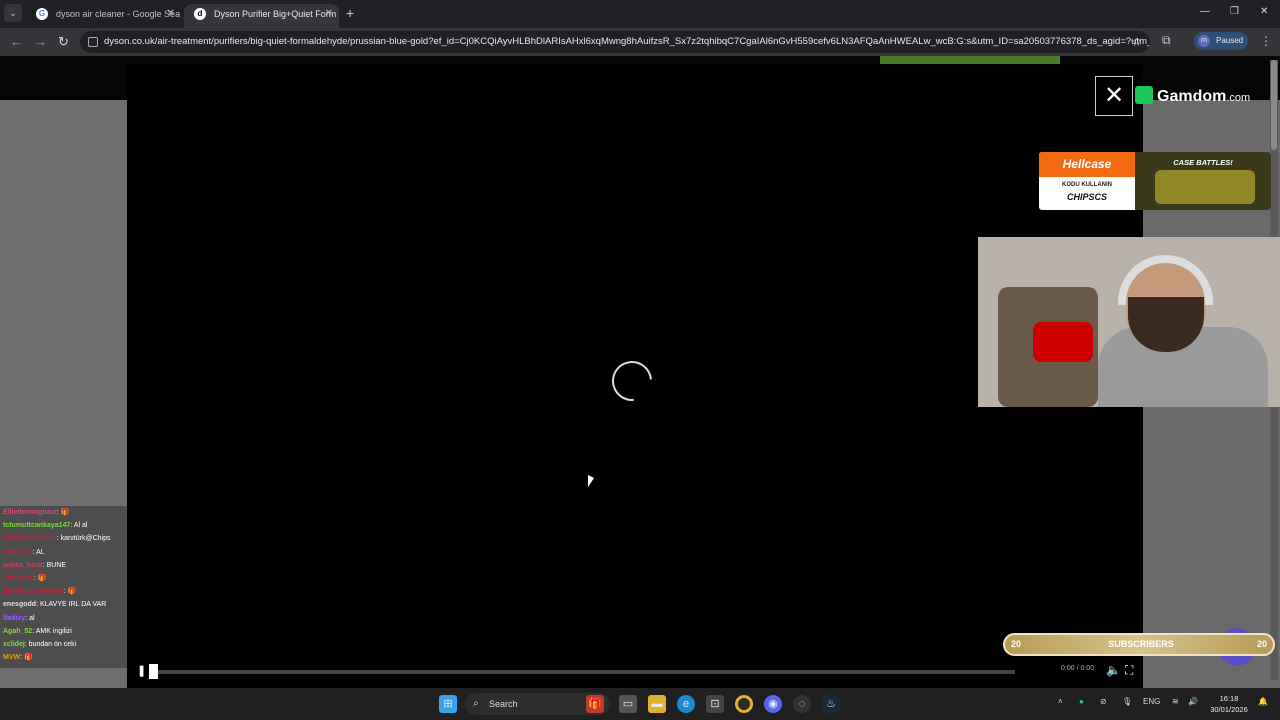 This screenshot has width=1280, height=720. Describe the element at coordinates (63, 657) in the screenshot. I see `chat-message: MVW: 🎁` at that location.